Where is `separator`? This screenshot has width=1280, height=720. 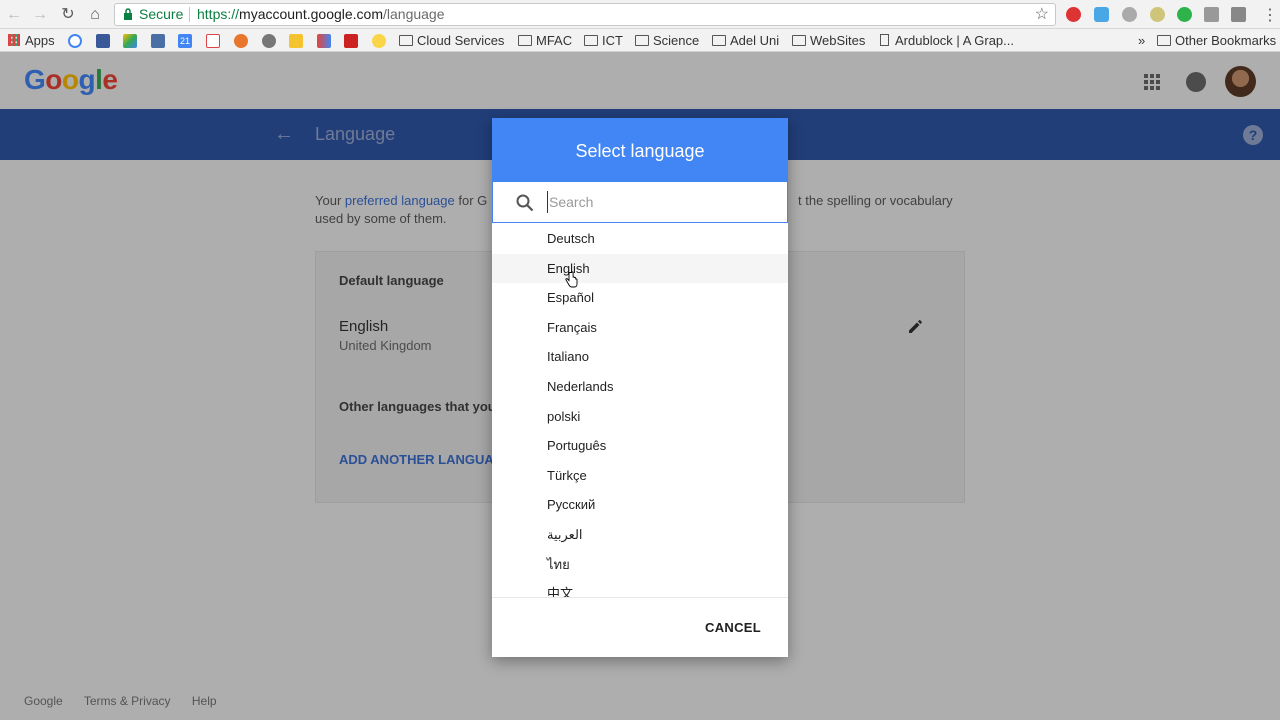
separator is located at coordinates (189, 14).